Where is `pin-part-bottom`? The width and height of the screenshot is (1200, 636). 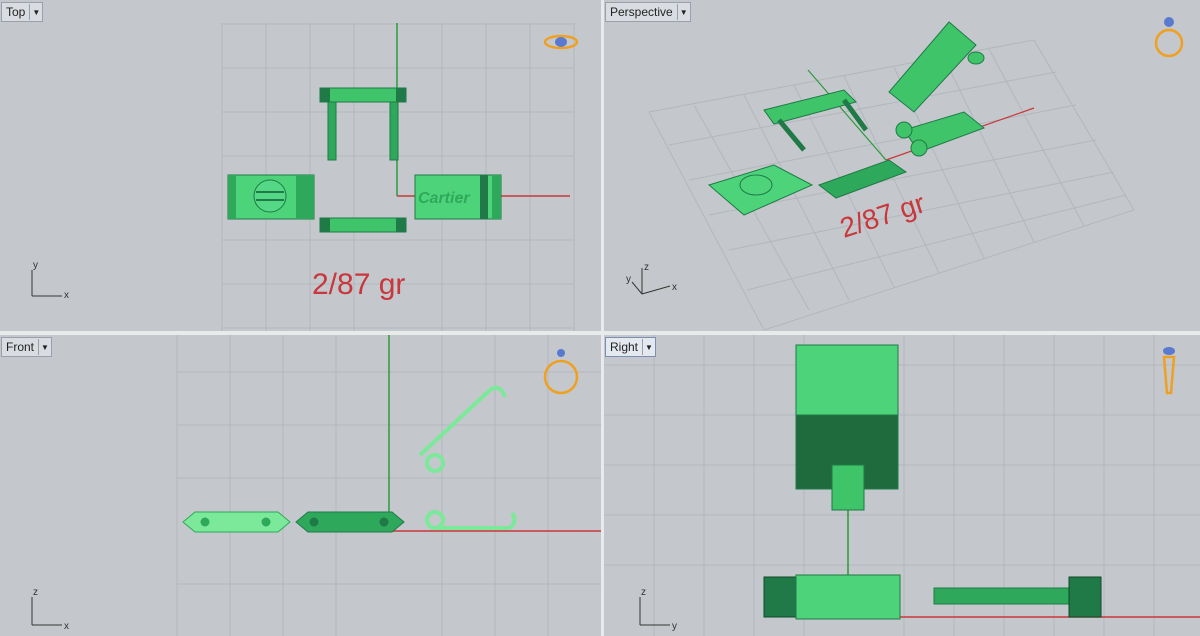 pin-part-bottom is located at coordinates (363, 225).